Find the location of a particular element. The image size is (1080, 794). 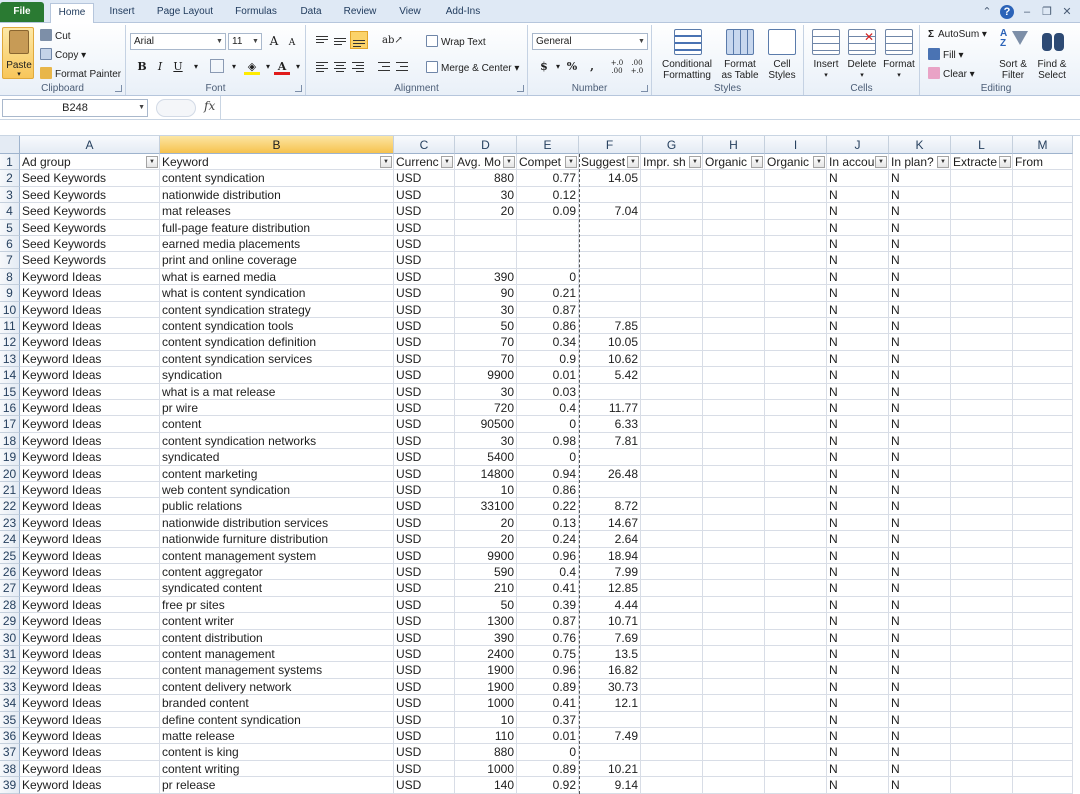

row-header: 23 is located at coordinates (10, 523).